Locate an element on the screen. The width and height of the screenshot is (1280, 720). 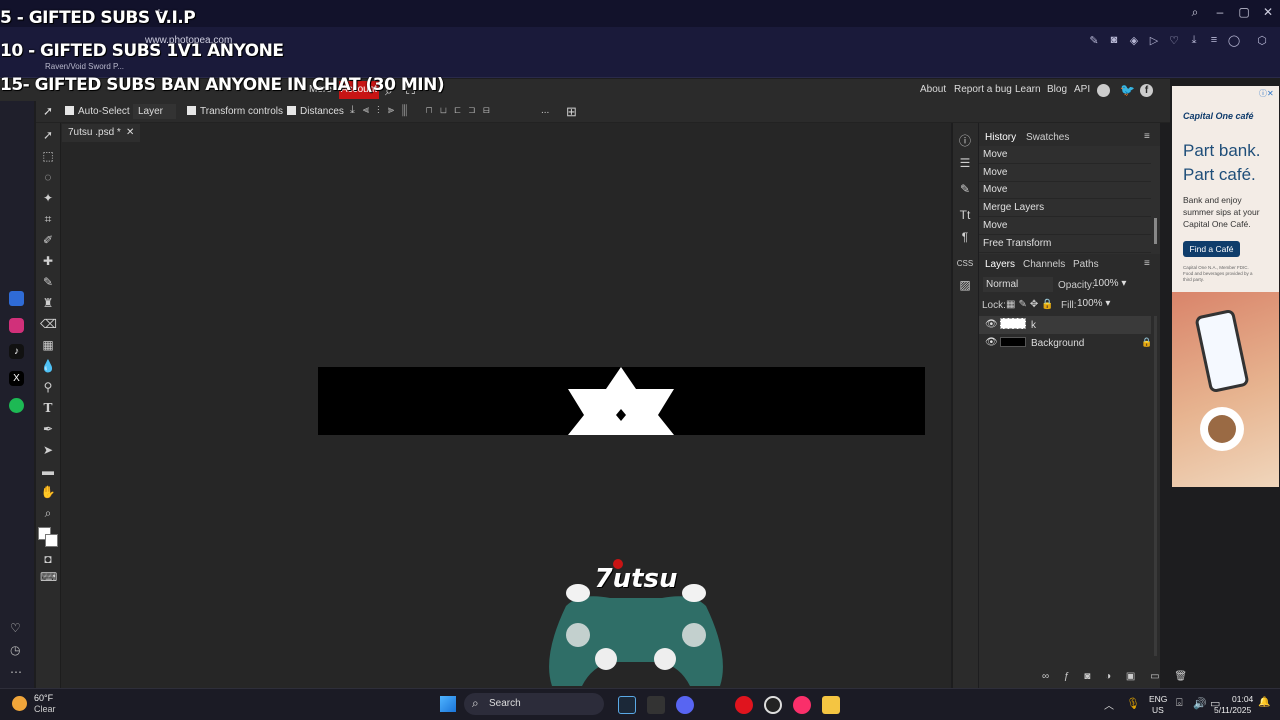
menu-report-bug: Report a bug is located at coordinates (983, 89).